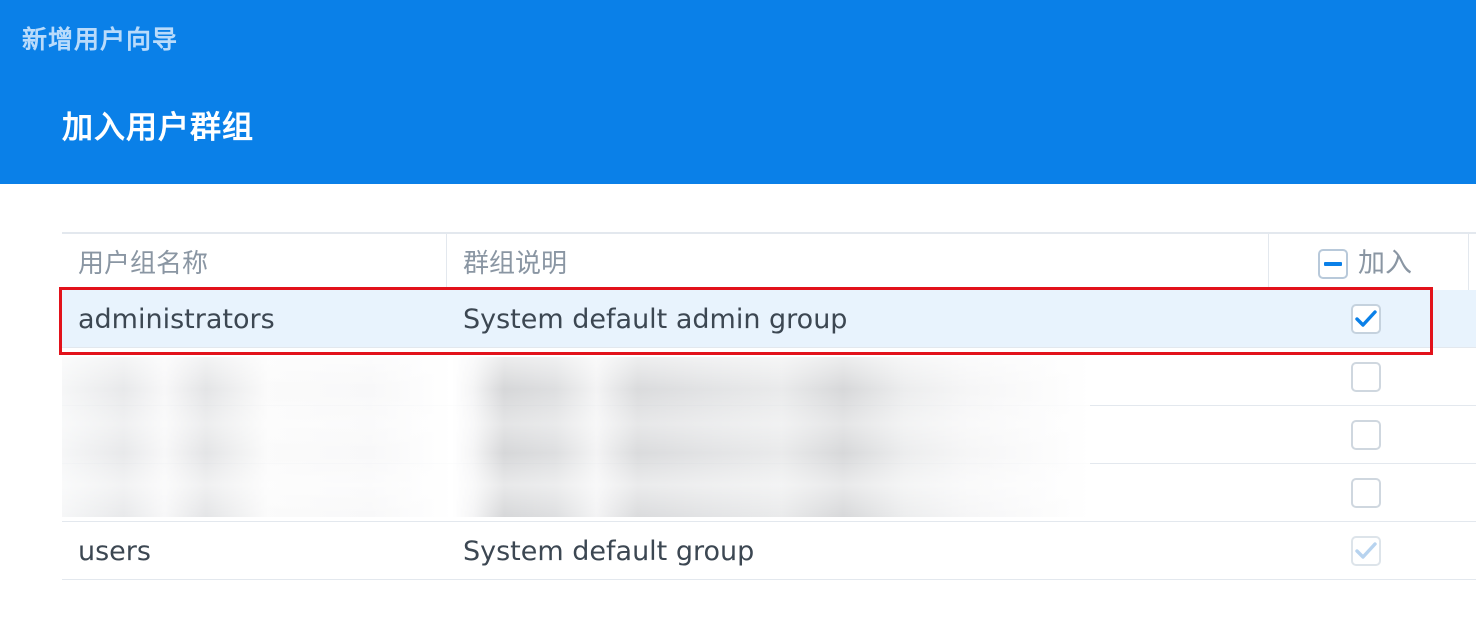  What do you see at coordinates (158, 128) in the screenshot?
I see `step-title: 加入用户群组` at bounding box center [158, 128].